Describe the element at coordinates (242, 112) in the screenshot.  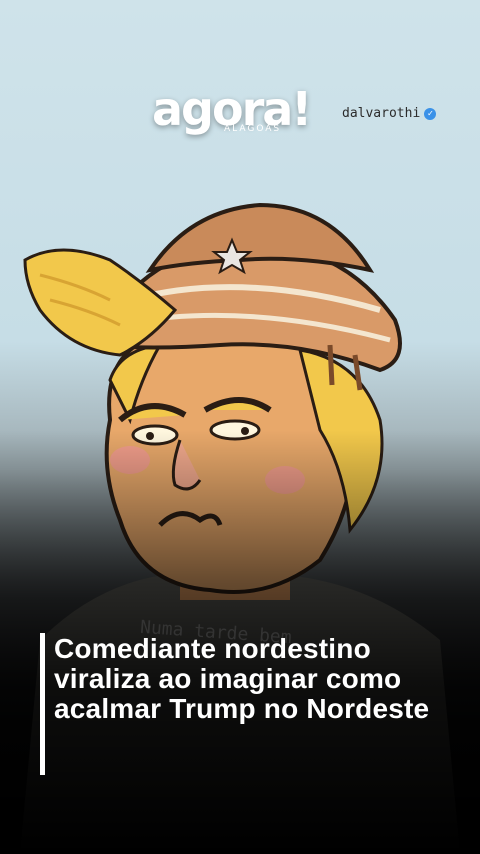
I see `brand-logo: agora! ALAGOAS` at that location.